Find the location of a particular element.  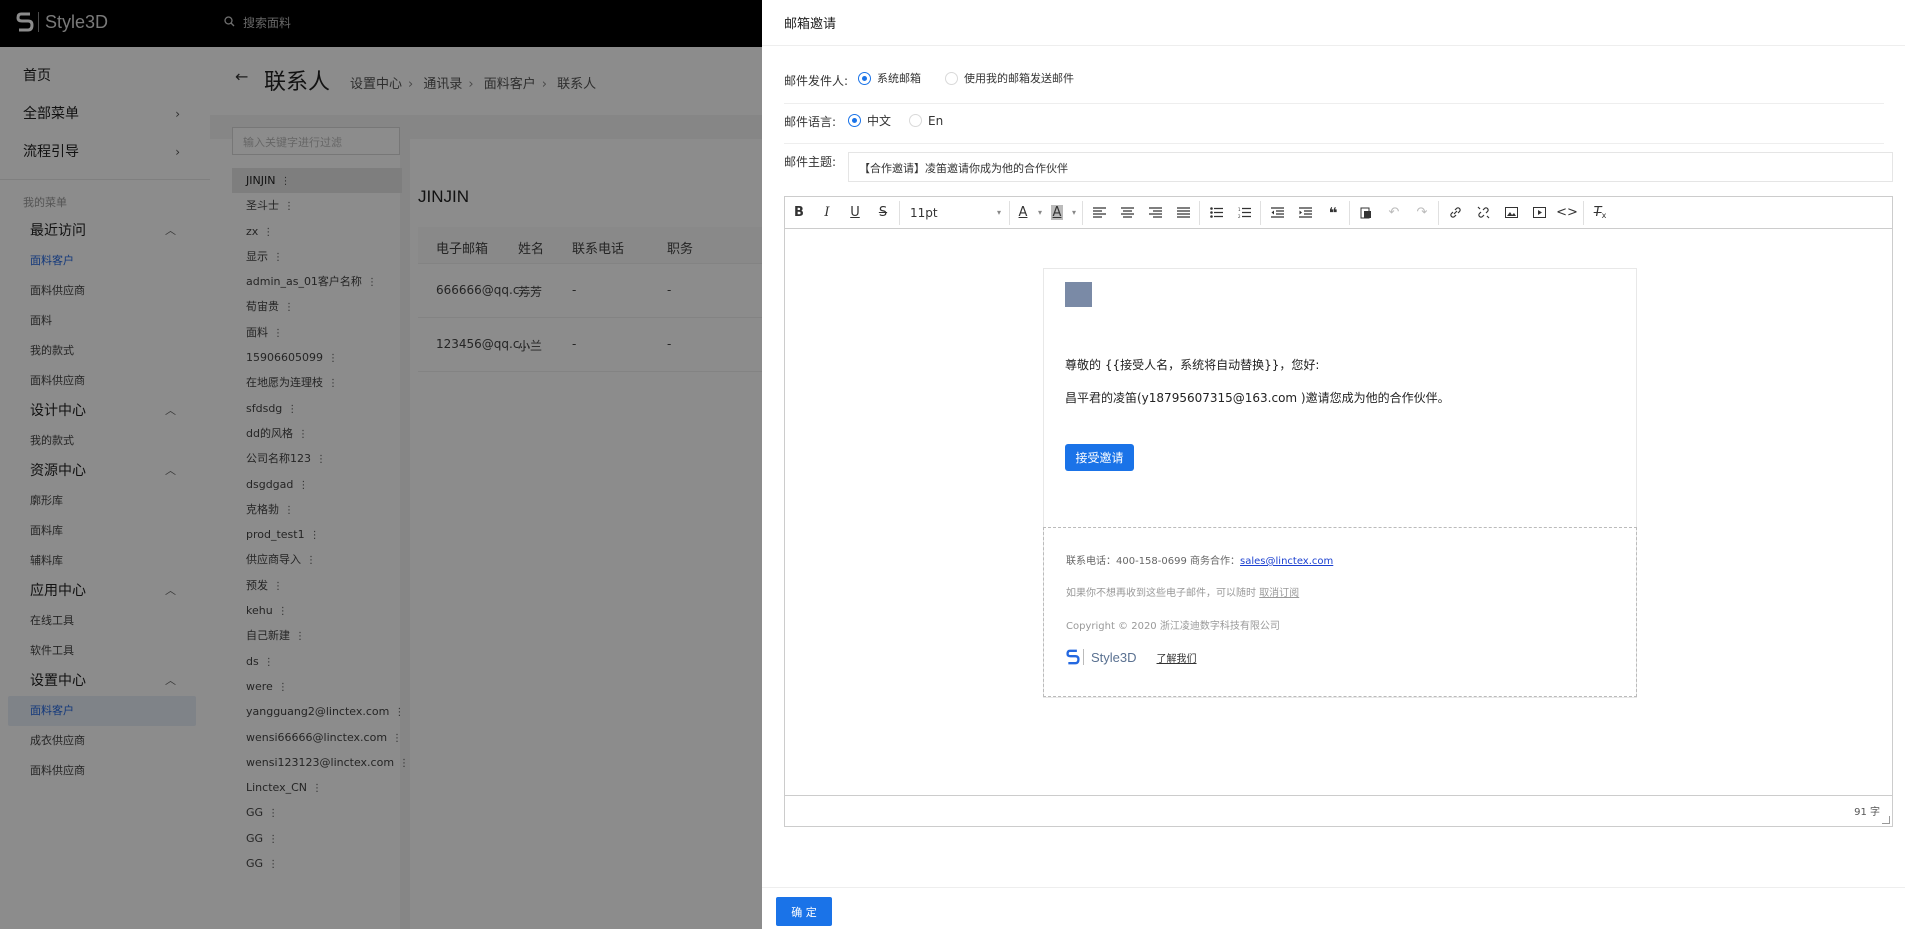

unsubscribe-link: 取消订阅 is located at coordinates (1279, 593).